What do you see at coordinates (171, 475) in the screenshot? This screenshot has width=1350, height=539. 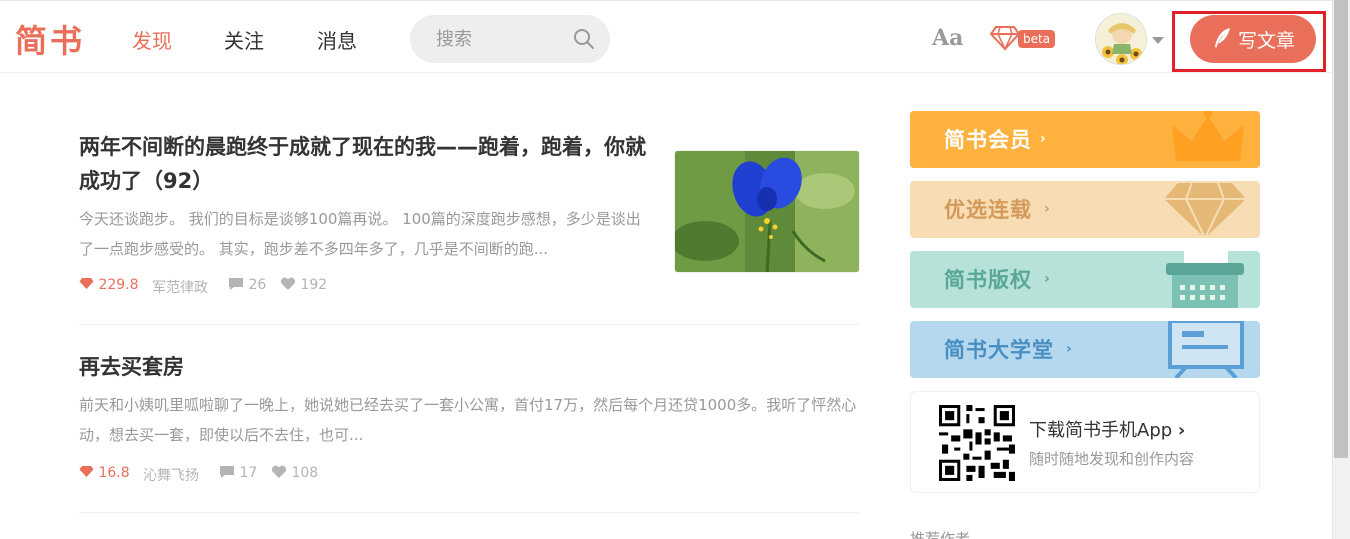 I see `author-name: 沁舞飞扬` at bounding box center [171, 475].